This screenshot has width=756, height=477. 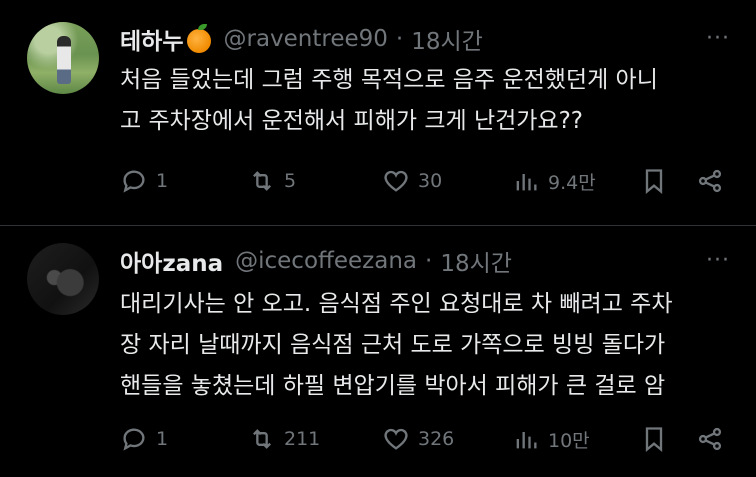 I want to click on action-bar: 1 5 30 9.4만, so click(x=426, y=181).